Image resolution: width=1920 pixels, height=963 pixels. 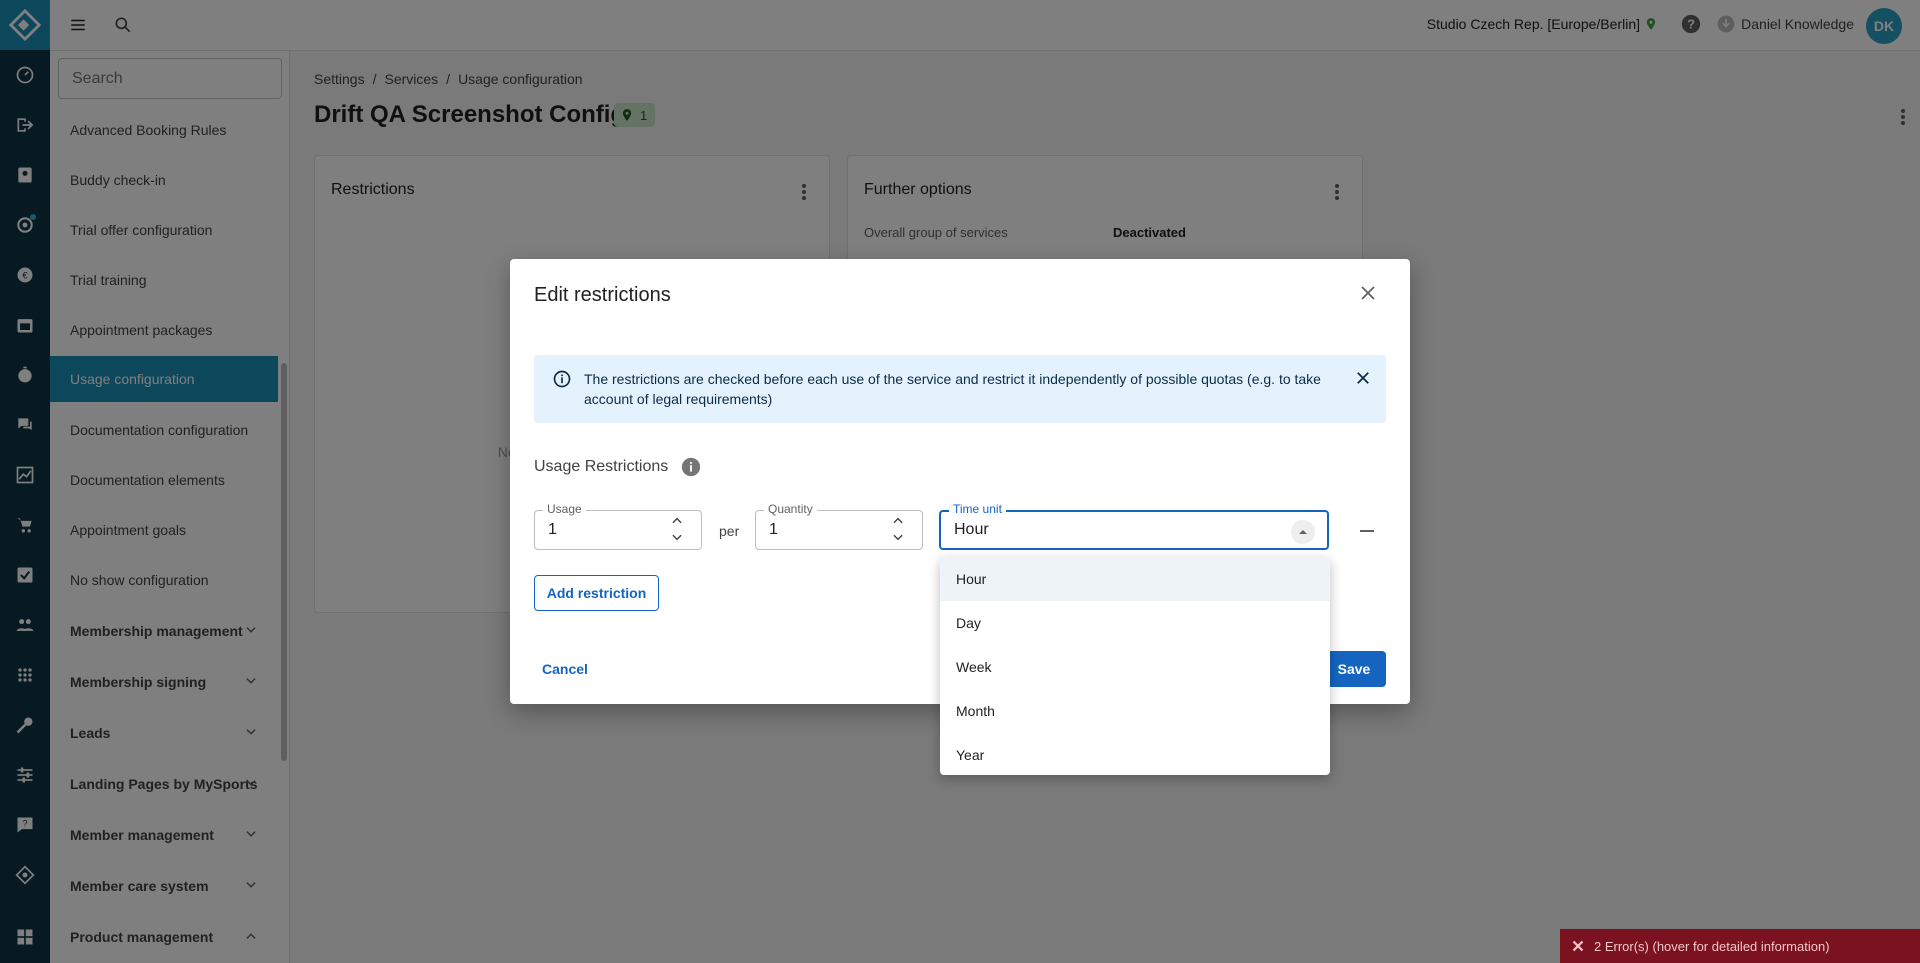 I want to click on time-unit-label: Time unit, so click(x=977, y=509).